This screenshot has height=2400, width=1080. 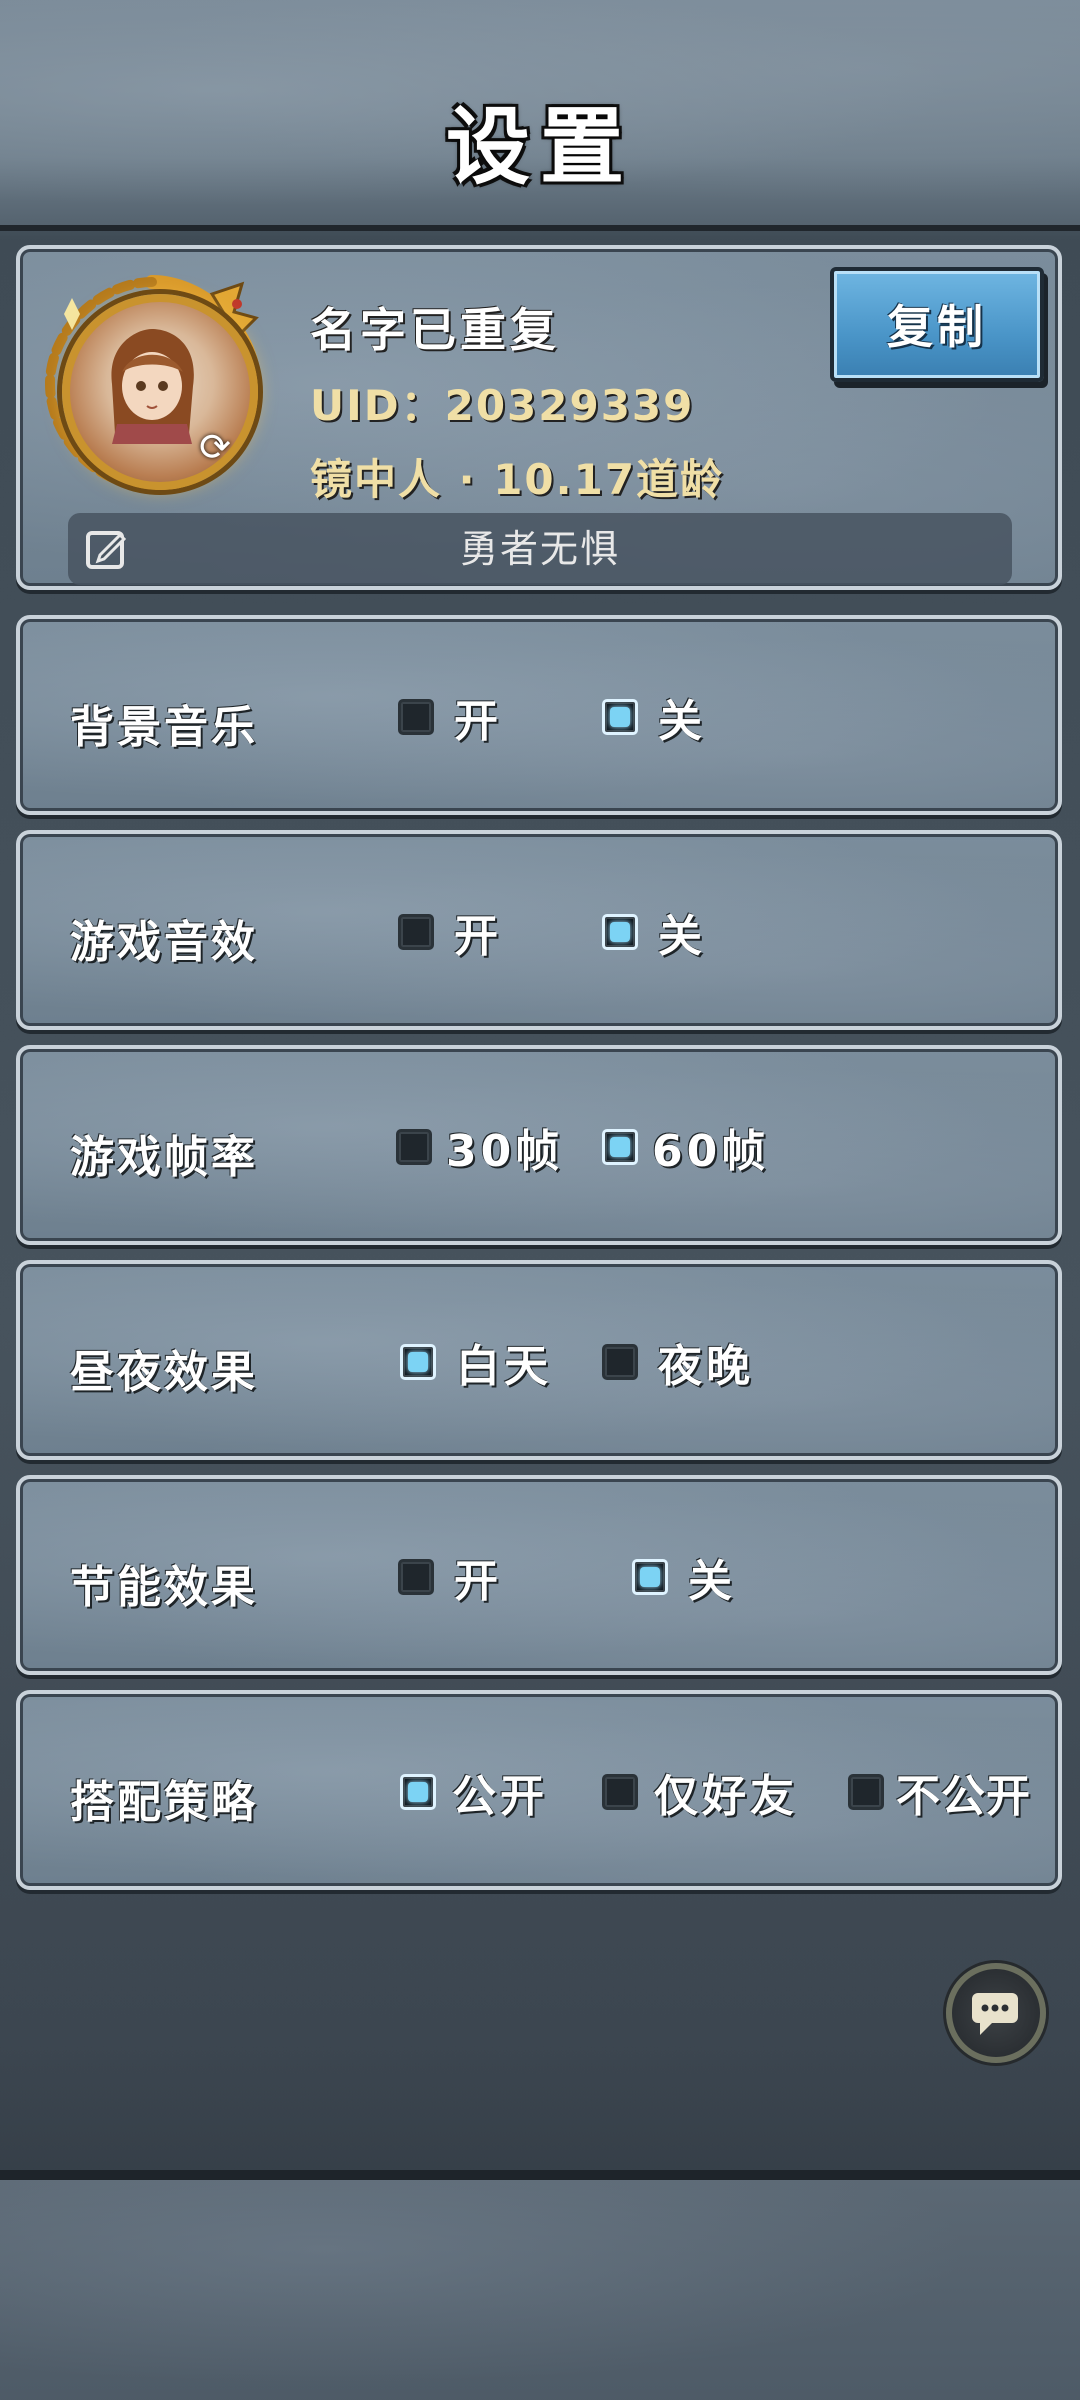 What do you see at coordinates (539, 715) in the screenshot?
I see `setting-row-bgm: 背景音乐 开 关` at bounding box center [539, 715].